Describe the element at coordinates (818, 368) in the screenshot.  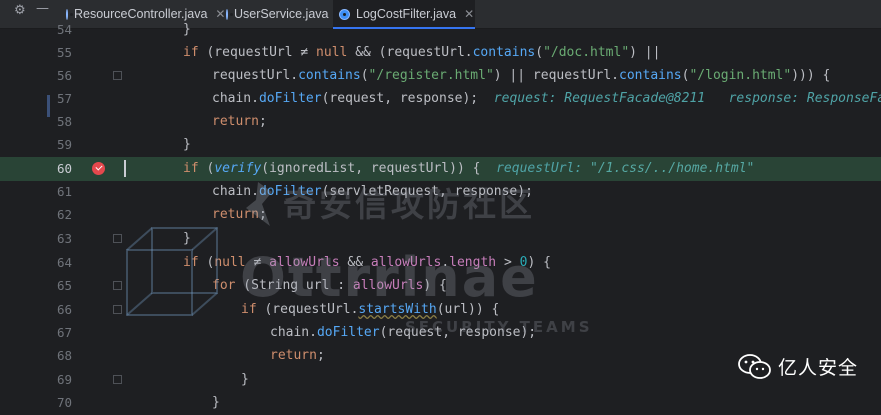
I see `account-name: 亿人安全` at that location.